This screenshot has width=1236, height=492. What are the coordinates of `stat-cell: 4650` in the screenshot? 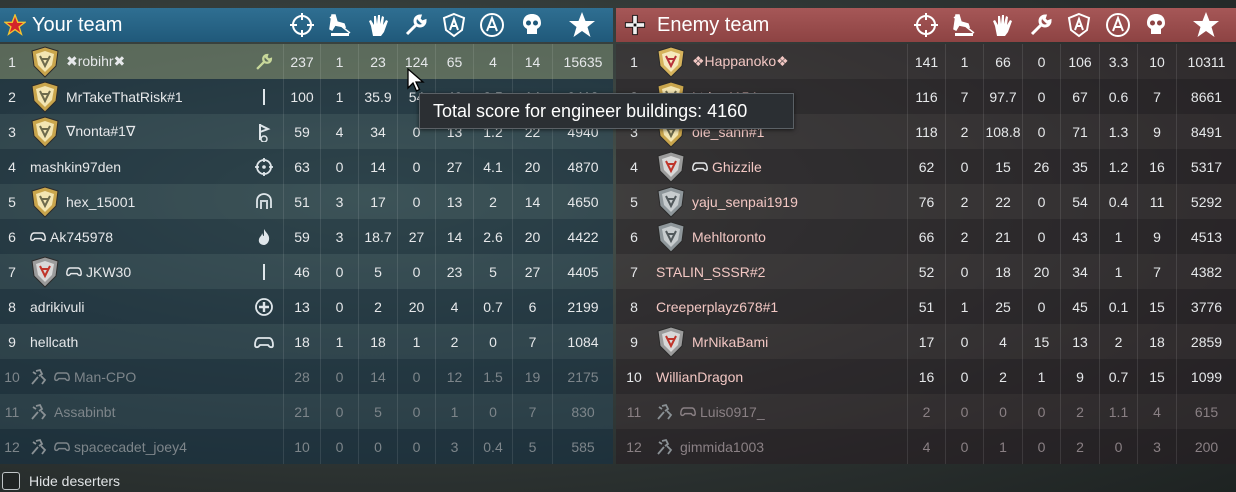 It's located at (582, 201).